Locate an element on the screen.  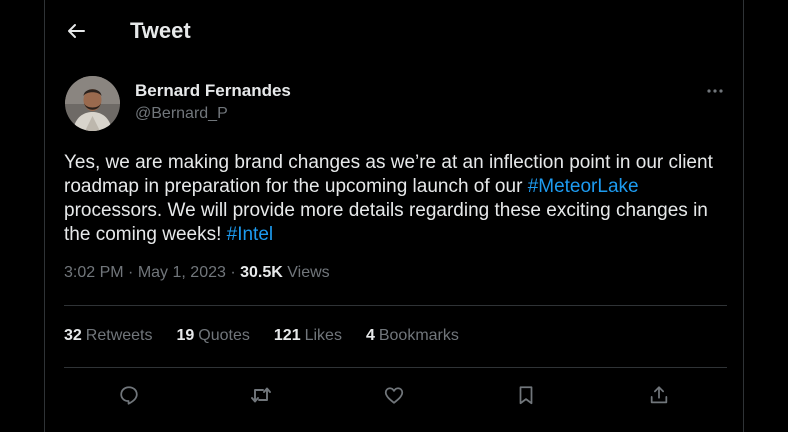
stat-count: 19 is located at coordinates (185, 335).